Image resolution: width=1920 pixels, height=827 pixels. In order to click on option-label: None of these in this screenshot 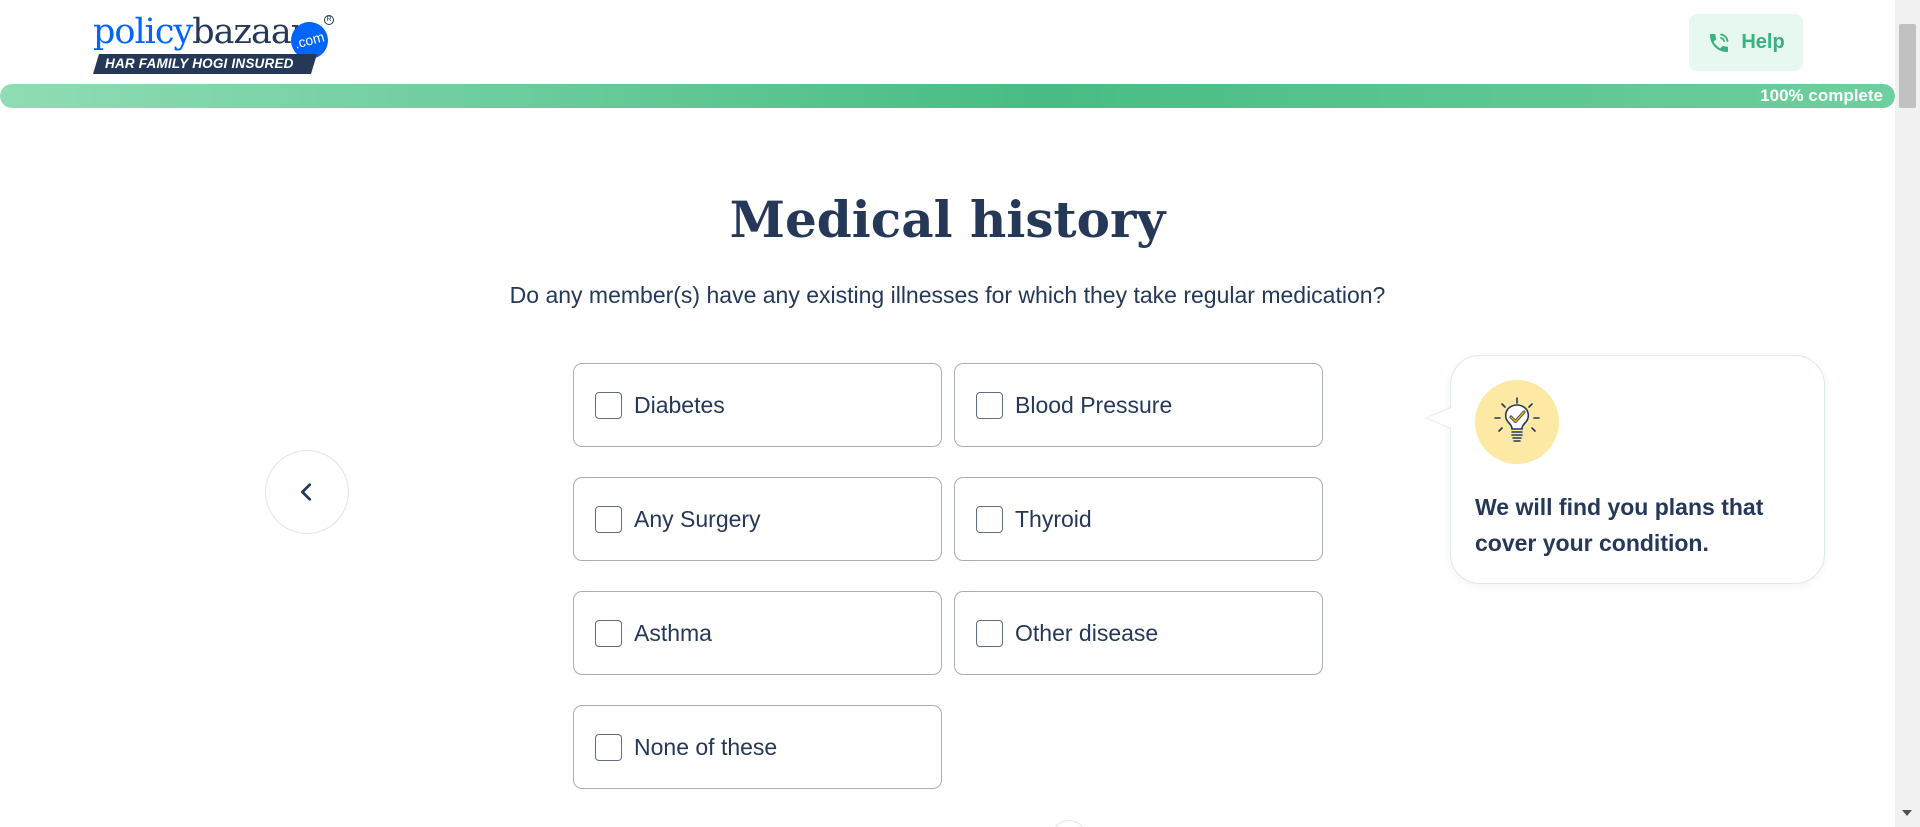, I will do `click(706, 746)`.